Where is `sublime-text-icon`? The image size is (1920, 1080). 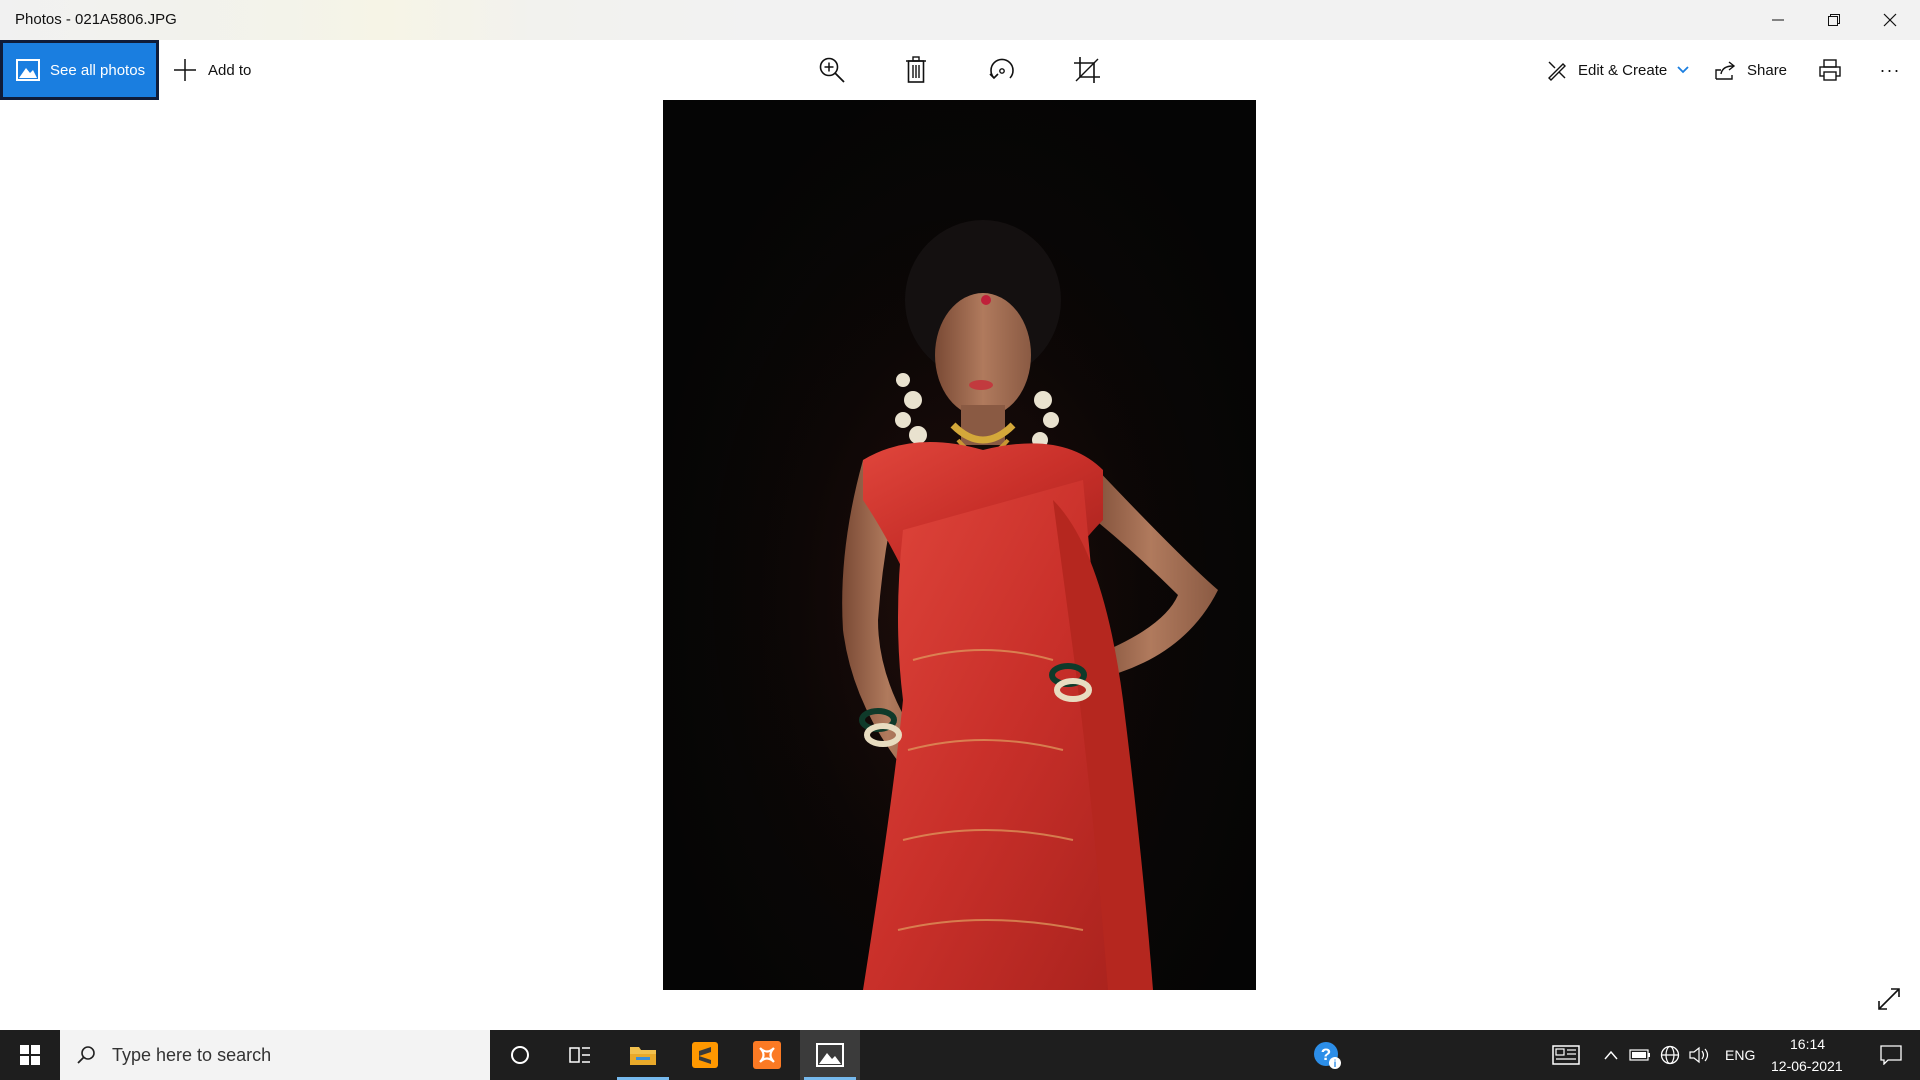
sublime-text-icon is located at coordinates (705, 1055).